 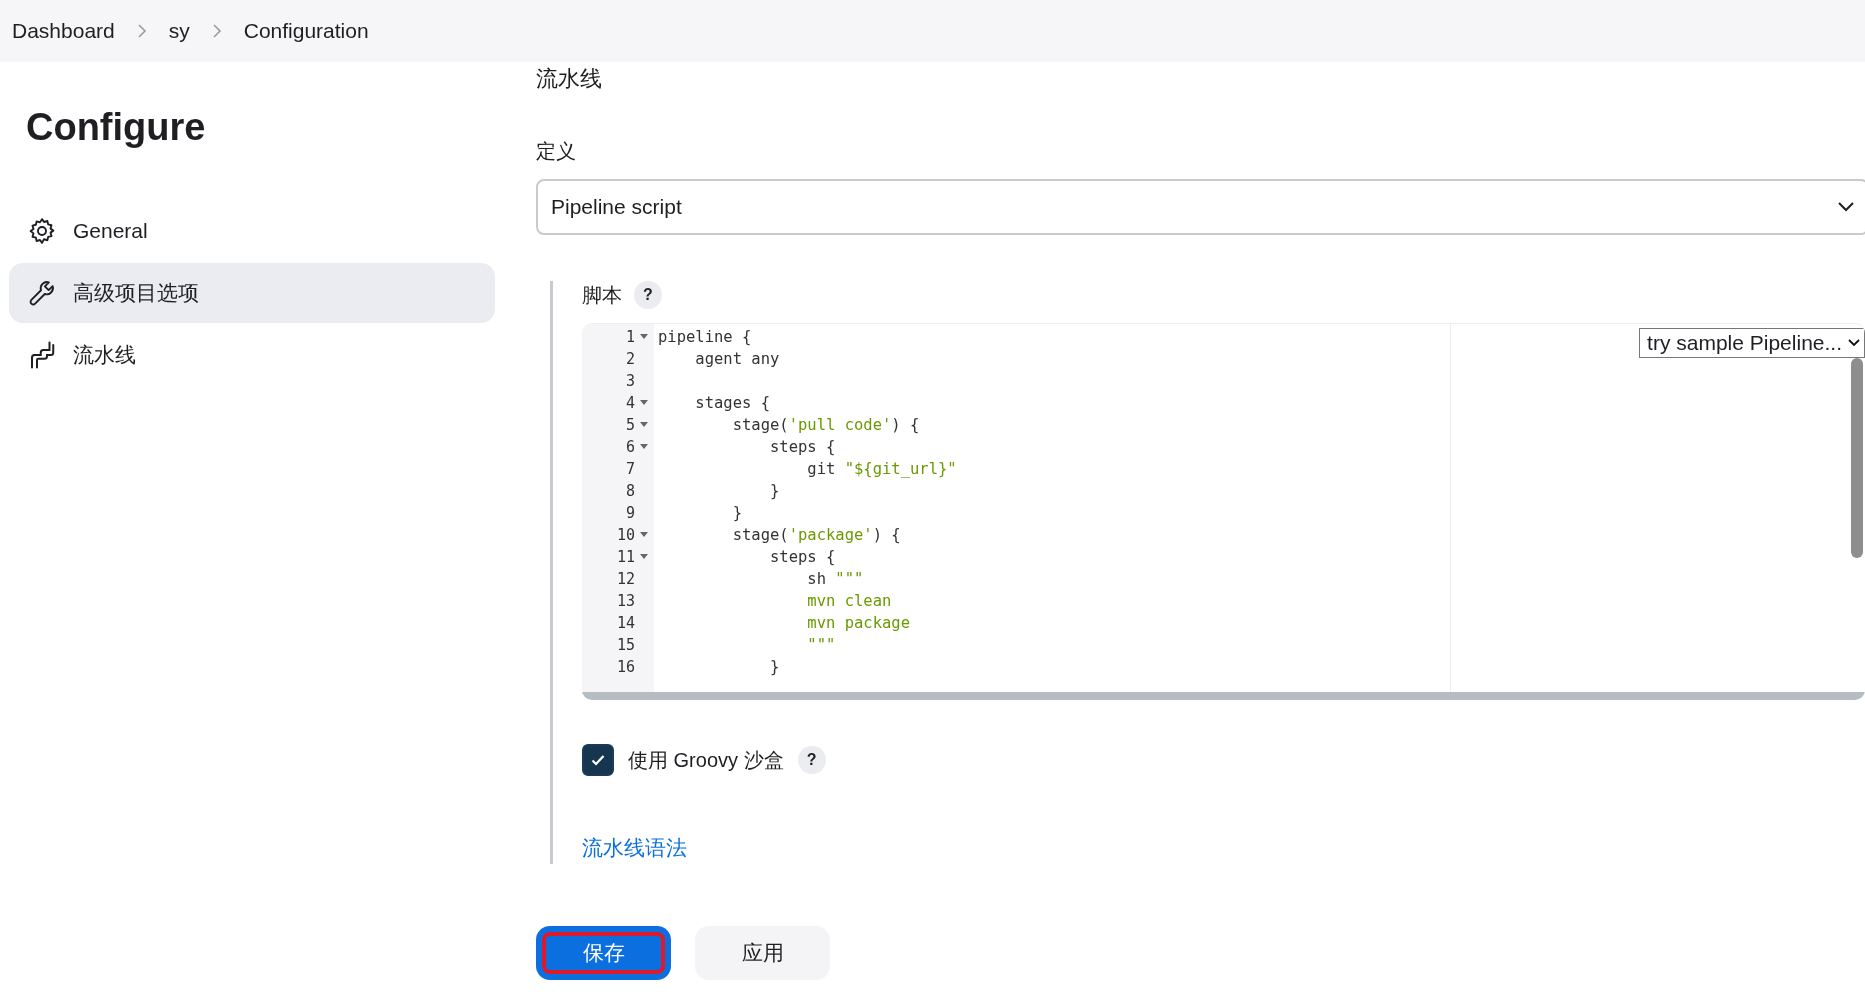 I want to click on settings-icon, so click(x=42, y=231).